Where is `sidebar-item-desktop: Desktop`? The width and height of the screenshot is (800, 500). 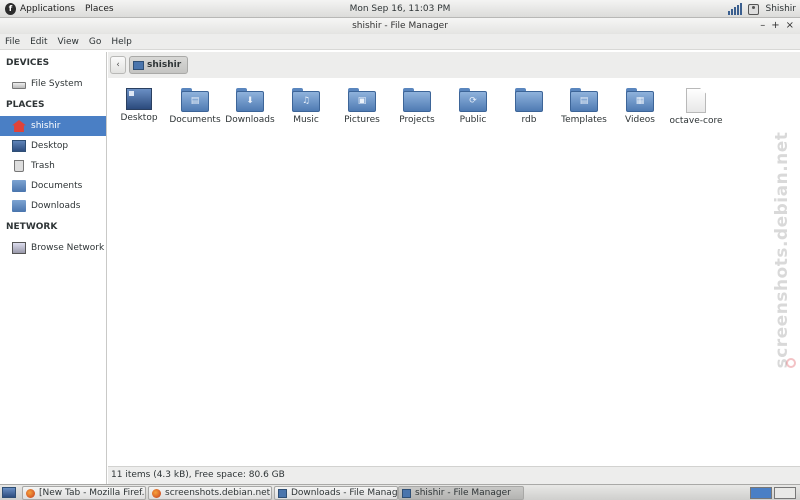 sidebar-item-desktop: Desktop is located at coordinates (53, 146).